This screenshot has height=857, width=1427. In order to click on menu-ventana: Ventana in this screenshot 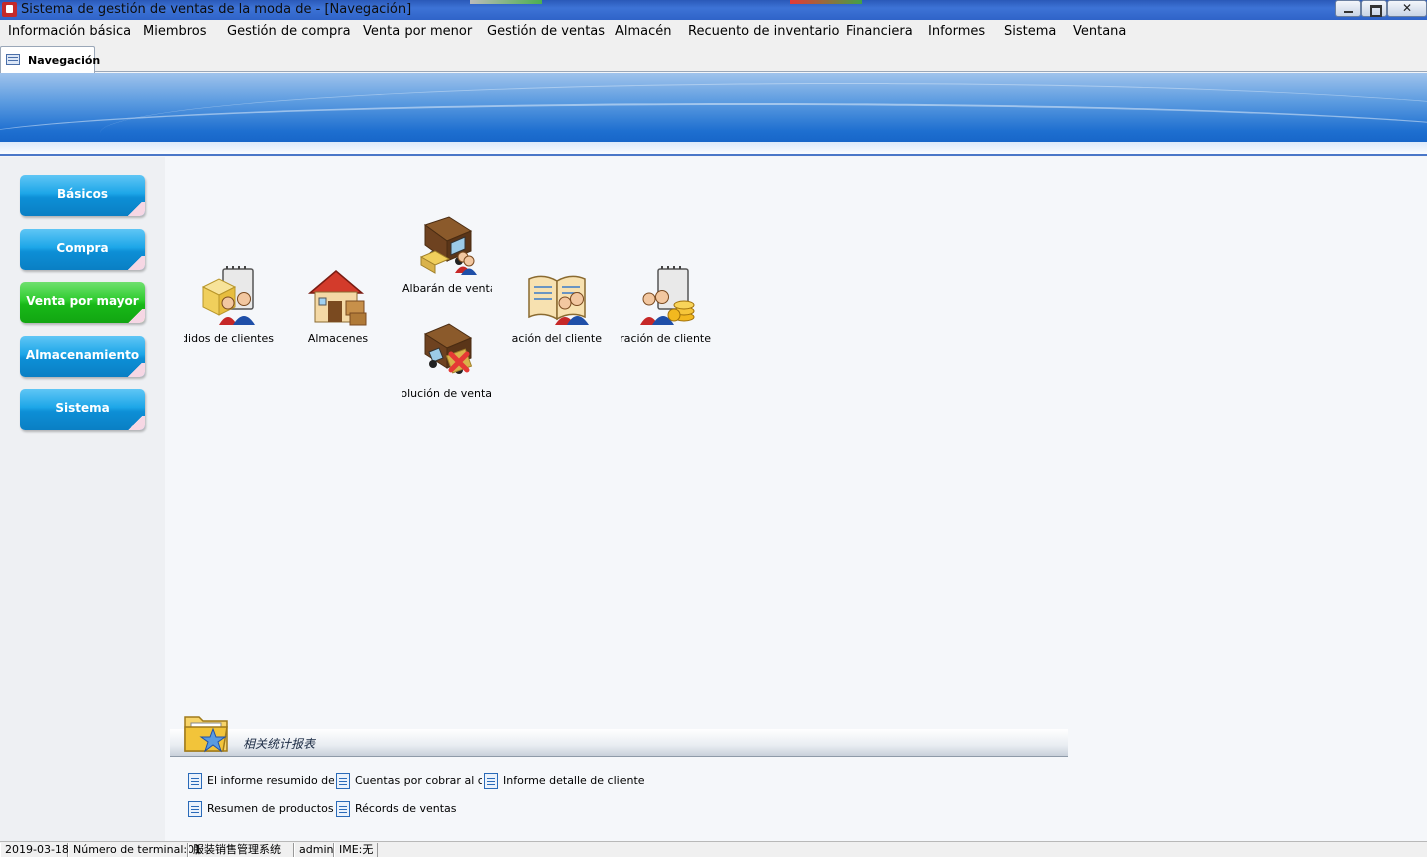, I will do `click(1099, 31)`.